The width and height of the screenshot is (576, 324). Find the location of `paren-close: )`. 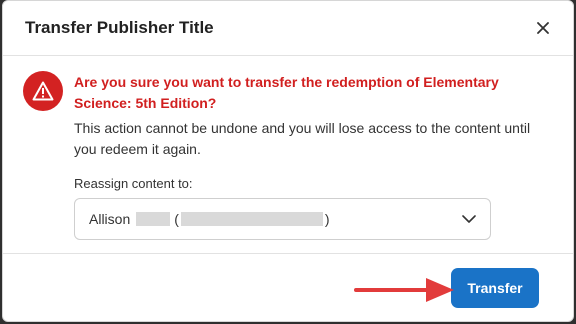

paren-close: ) is located at coordinates (327, 219).